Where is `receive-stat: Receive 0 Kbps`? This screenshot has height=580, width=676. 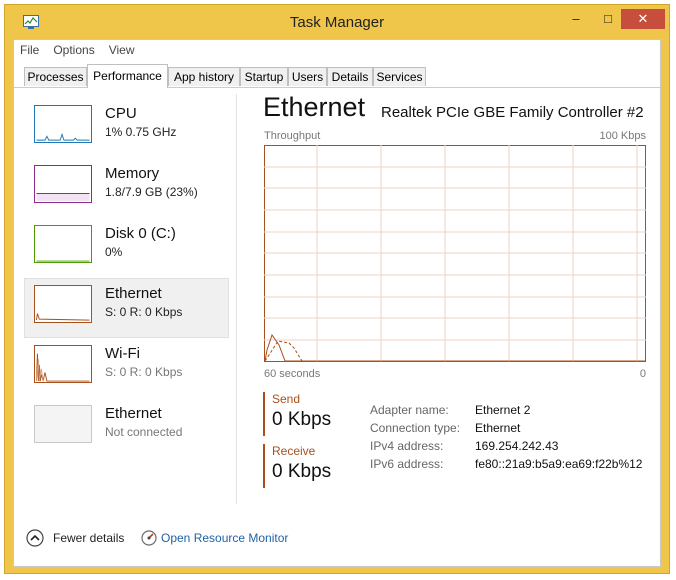
receive-stat: Receive 0 Kbps is located at coordinates (312, 466).